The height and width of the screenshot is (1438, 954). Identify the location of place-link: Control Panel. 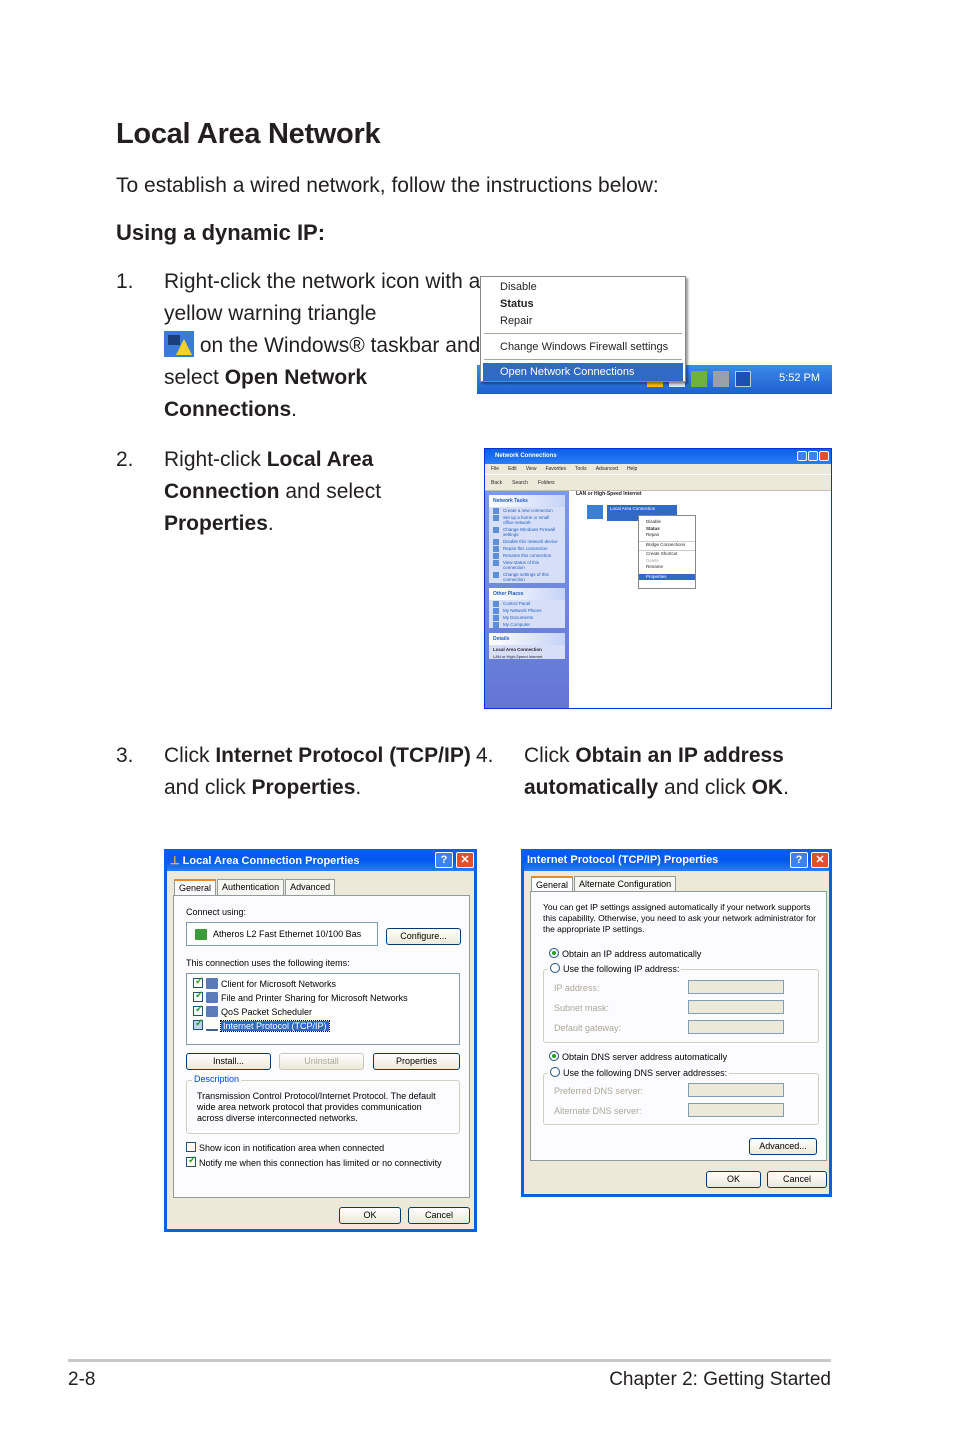
(527, 603).